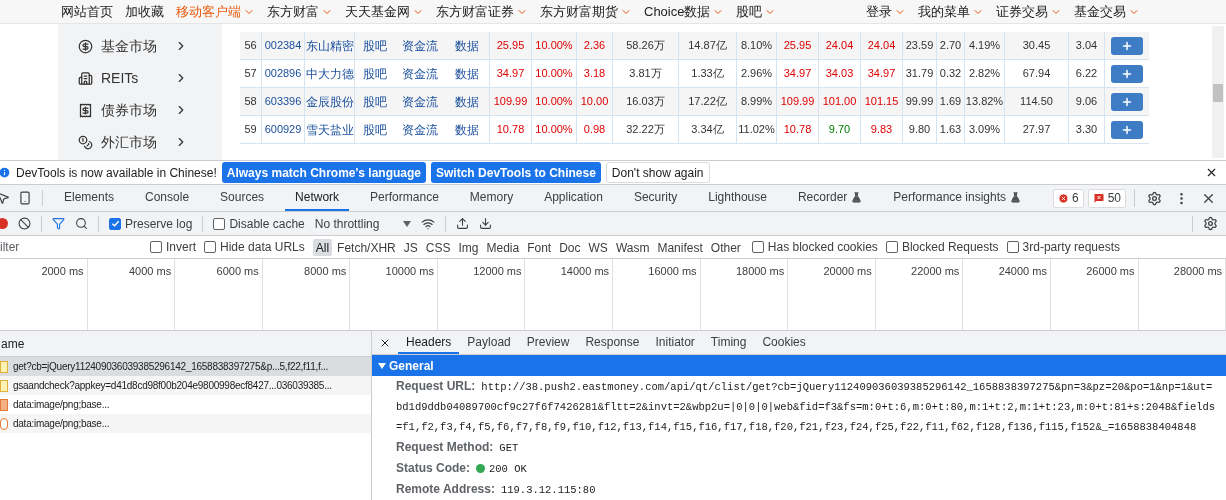 The width and height of the screenshot is (1226, 500). What do you see at coordinates (81, 223) in the screenshot?
I see `search-icon` at bounding box center [81, 223].